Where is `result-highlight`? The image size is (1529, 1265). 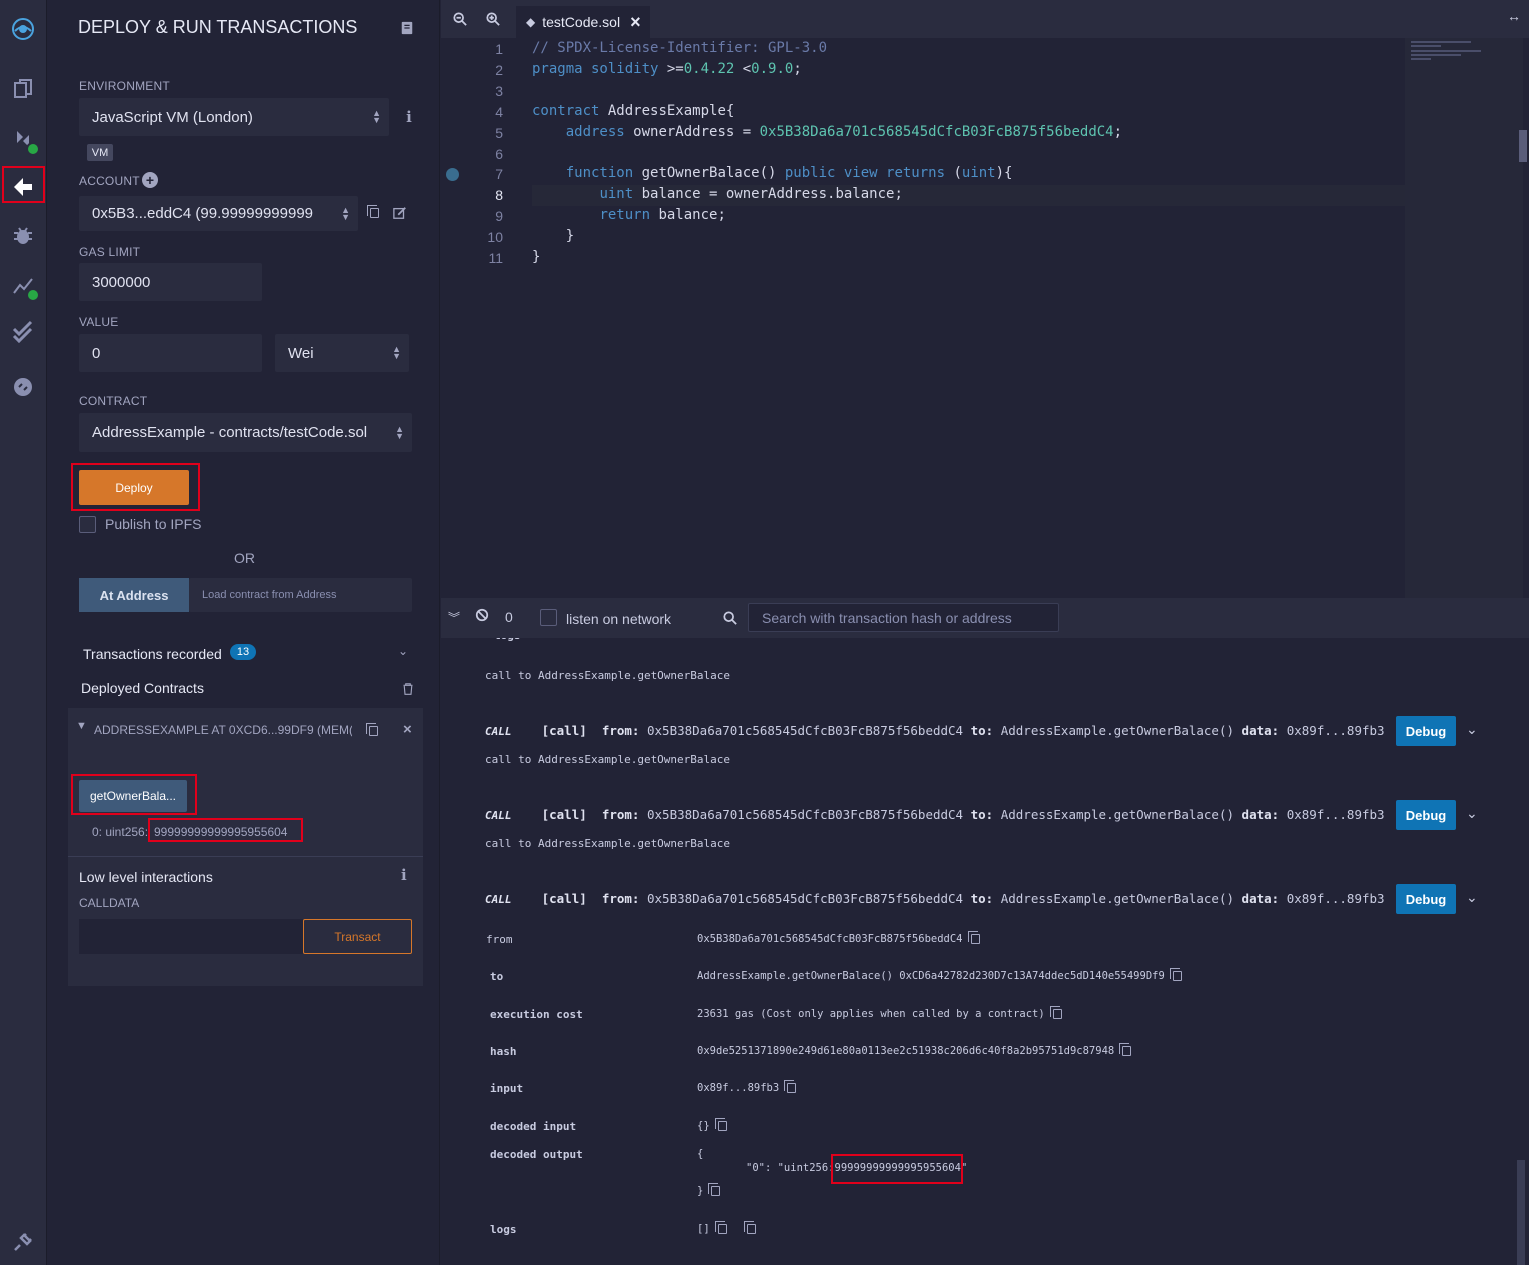
result-highlight is located at coordinates (225, 830).